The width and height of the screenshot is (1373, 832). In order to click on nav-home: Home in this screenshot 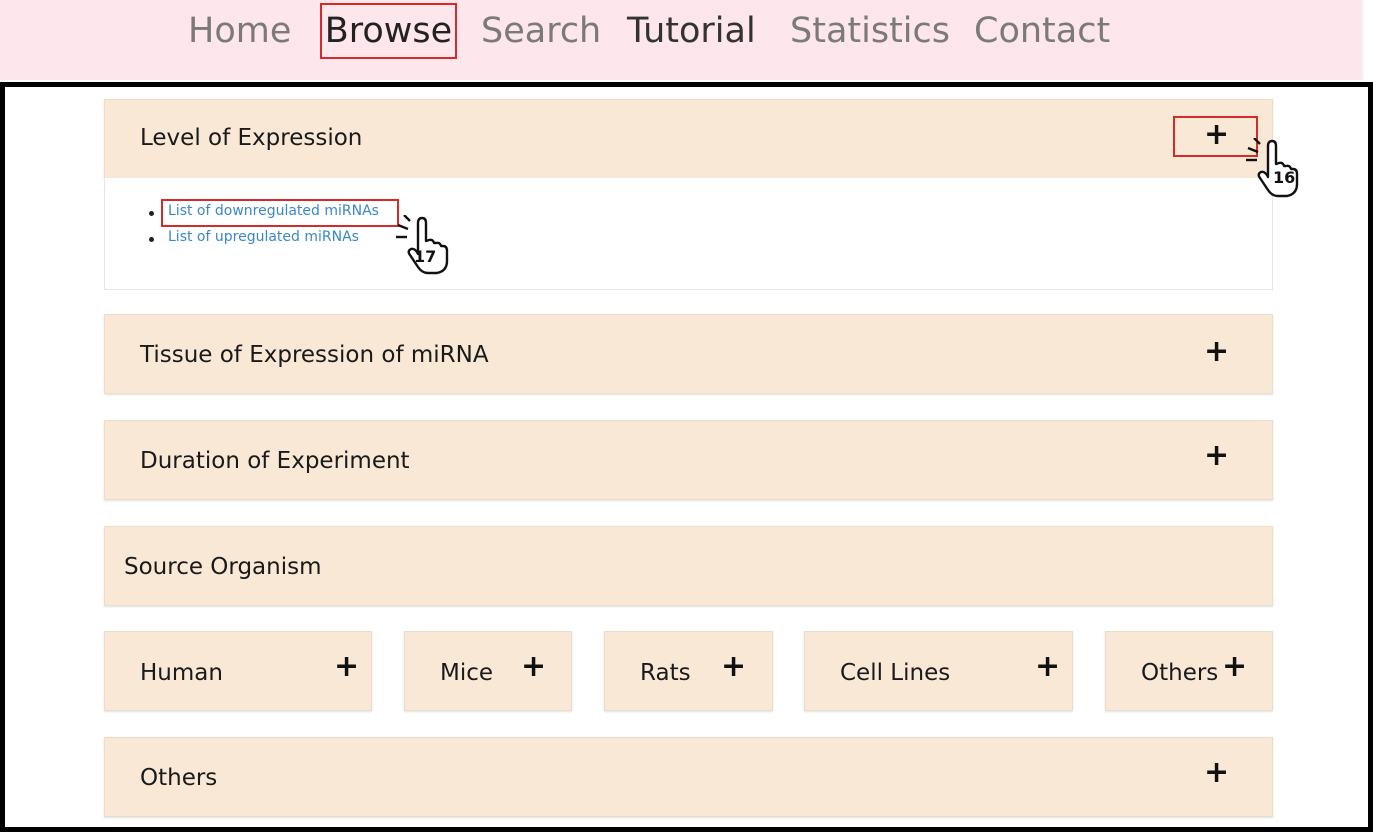, I will do `click(239, 31)`.